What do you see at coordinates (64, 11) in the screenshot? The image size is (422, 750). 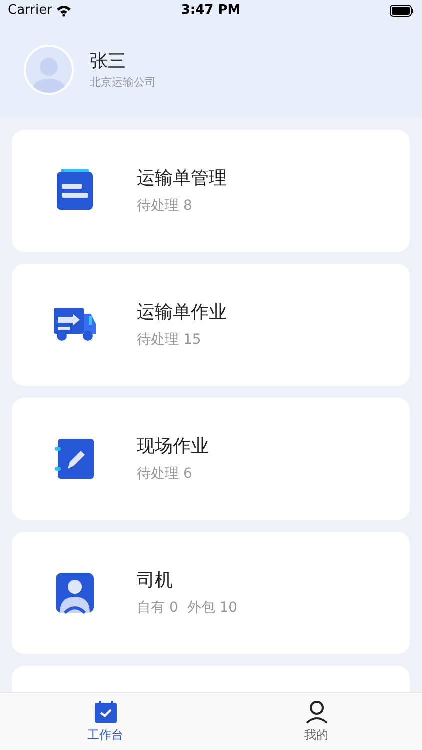 I see `wifi-icon` at bounding box center [64, 11].